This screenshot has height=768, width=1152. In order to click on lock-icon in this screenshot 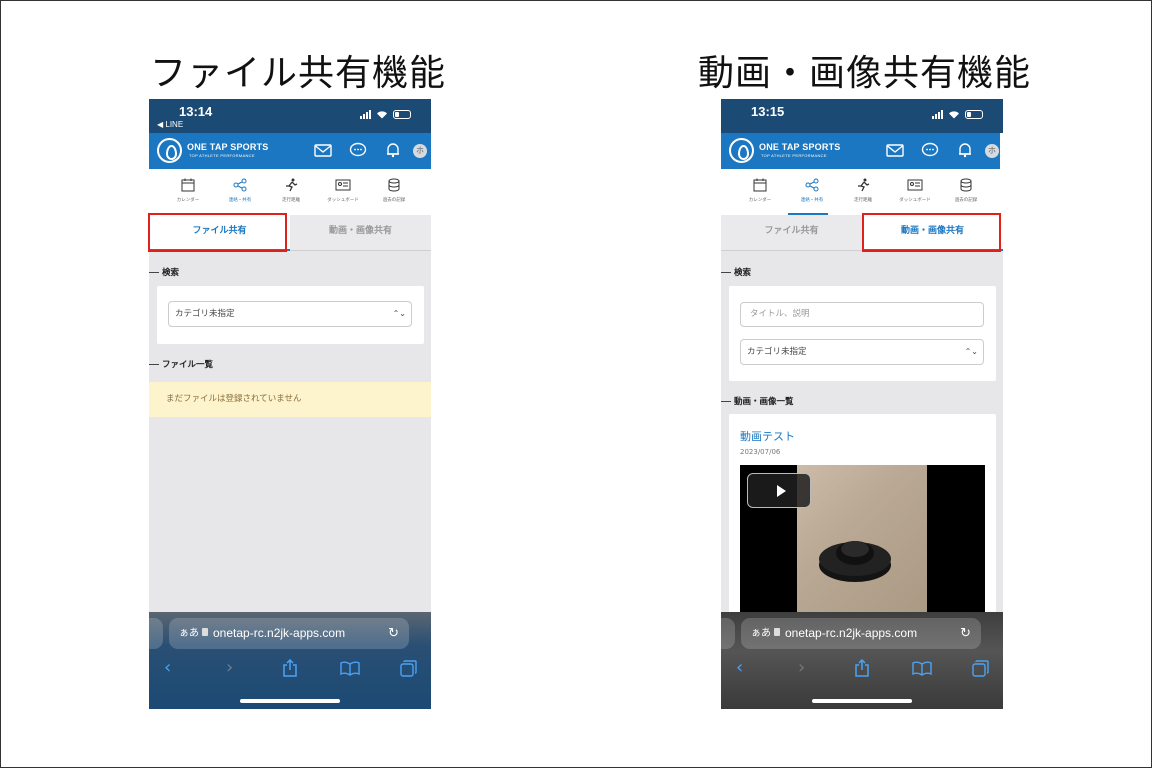, I will do `click(777, 632)`.